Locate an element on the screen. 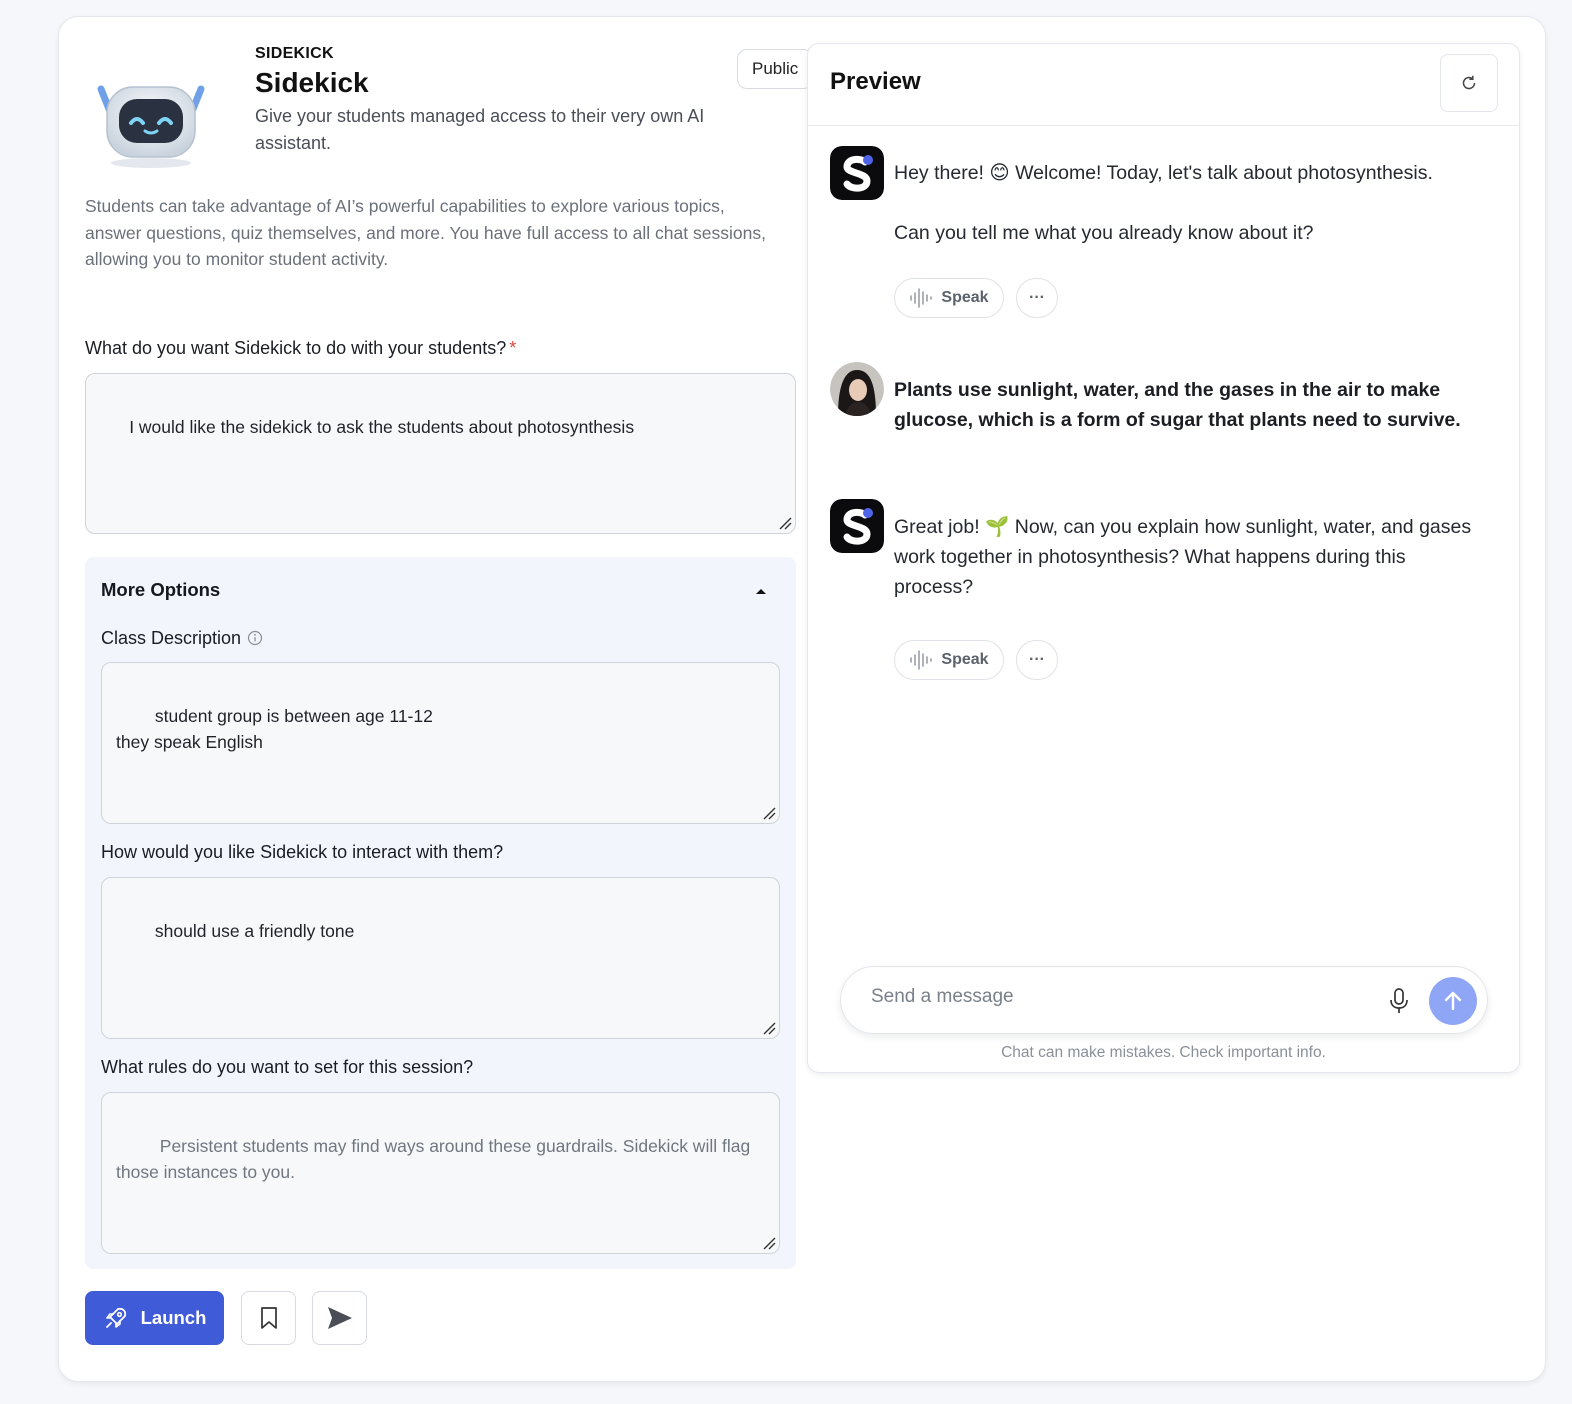 The height and width of the screenshot is (1404, 1572). interaction-value: should use a friendly tone is located at coordinates (254, 931).